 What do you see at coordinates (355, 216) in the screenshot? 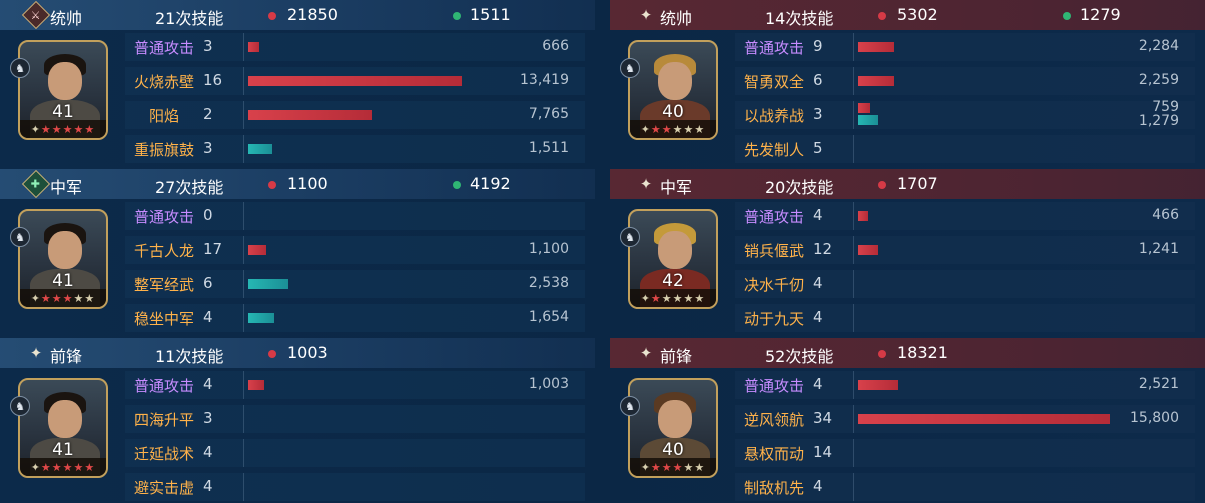
I see `skill-row: 普通攻击 0` at bounding box center [355, 216].